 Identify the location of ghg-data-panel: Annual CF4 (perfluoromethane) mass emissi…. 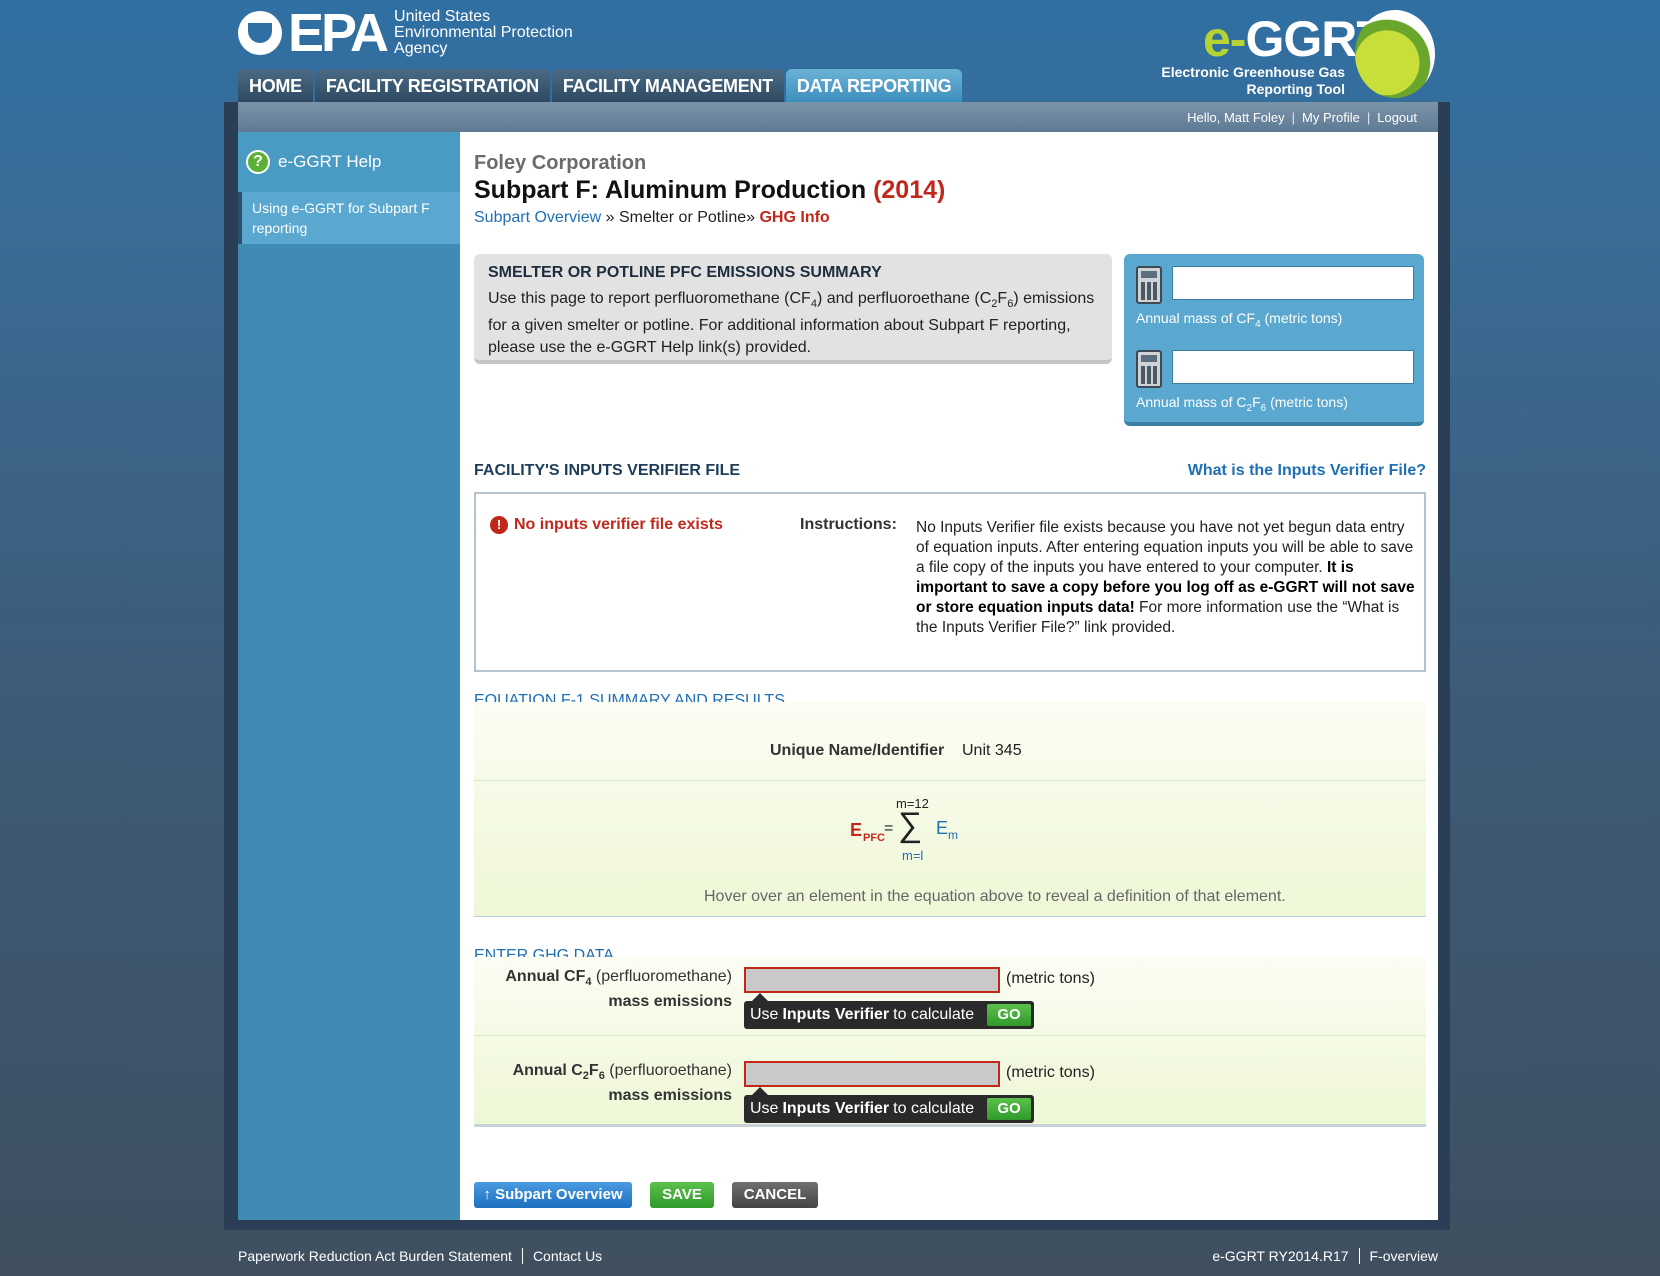
(950, 1042).